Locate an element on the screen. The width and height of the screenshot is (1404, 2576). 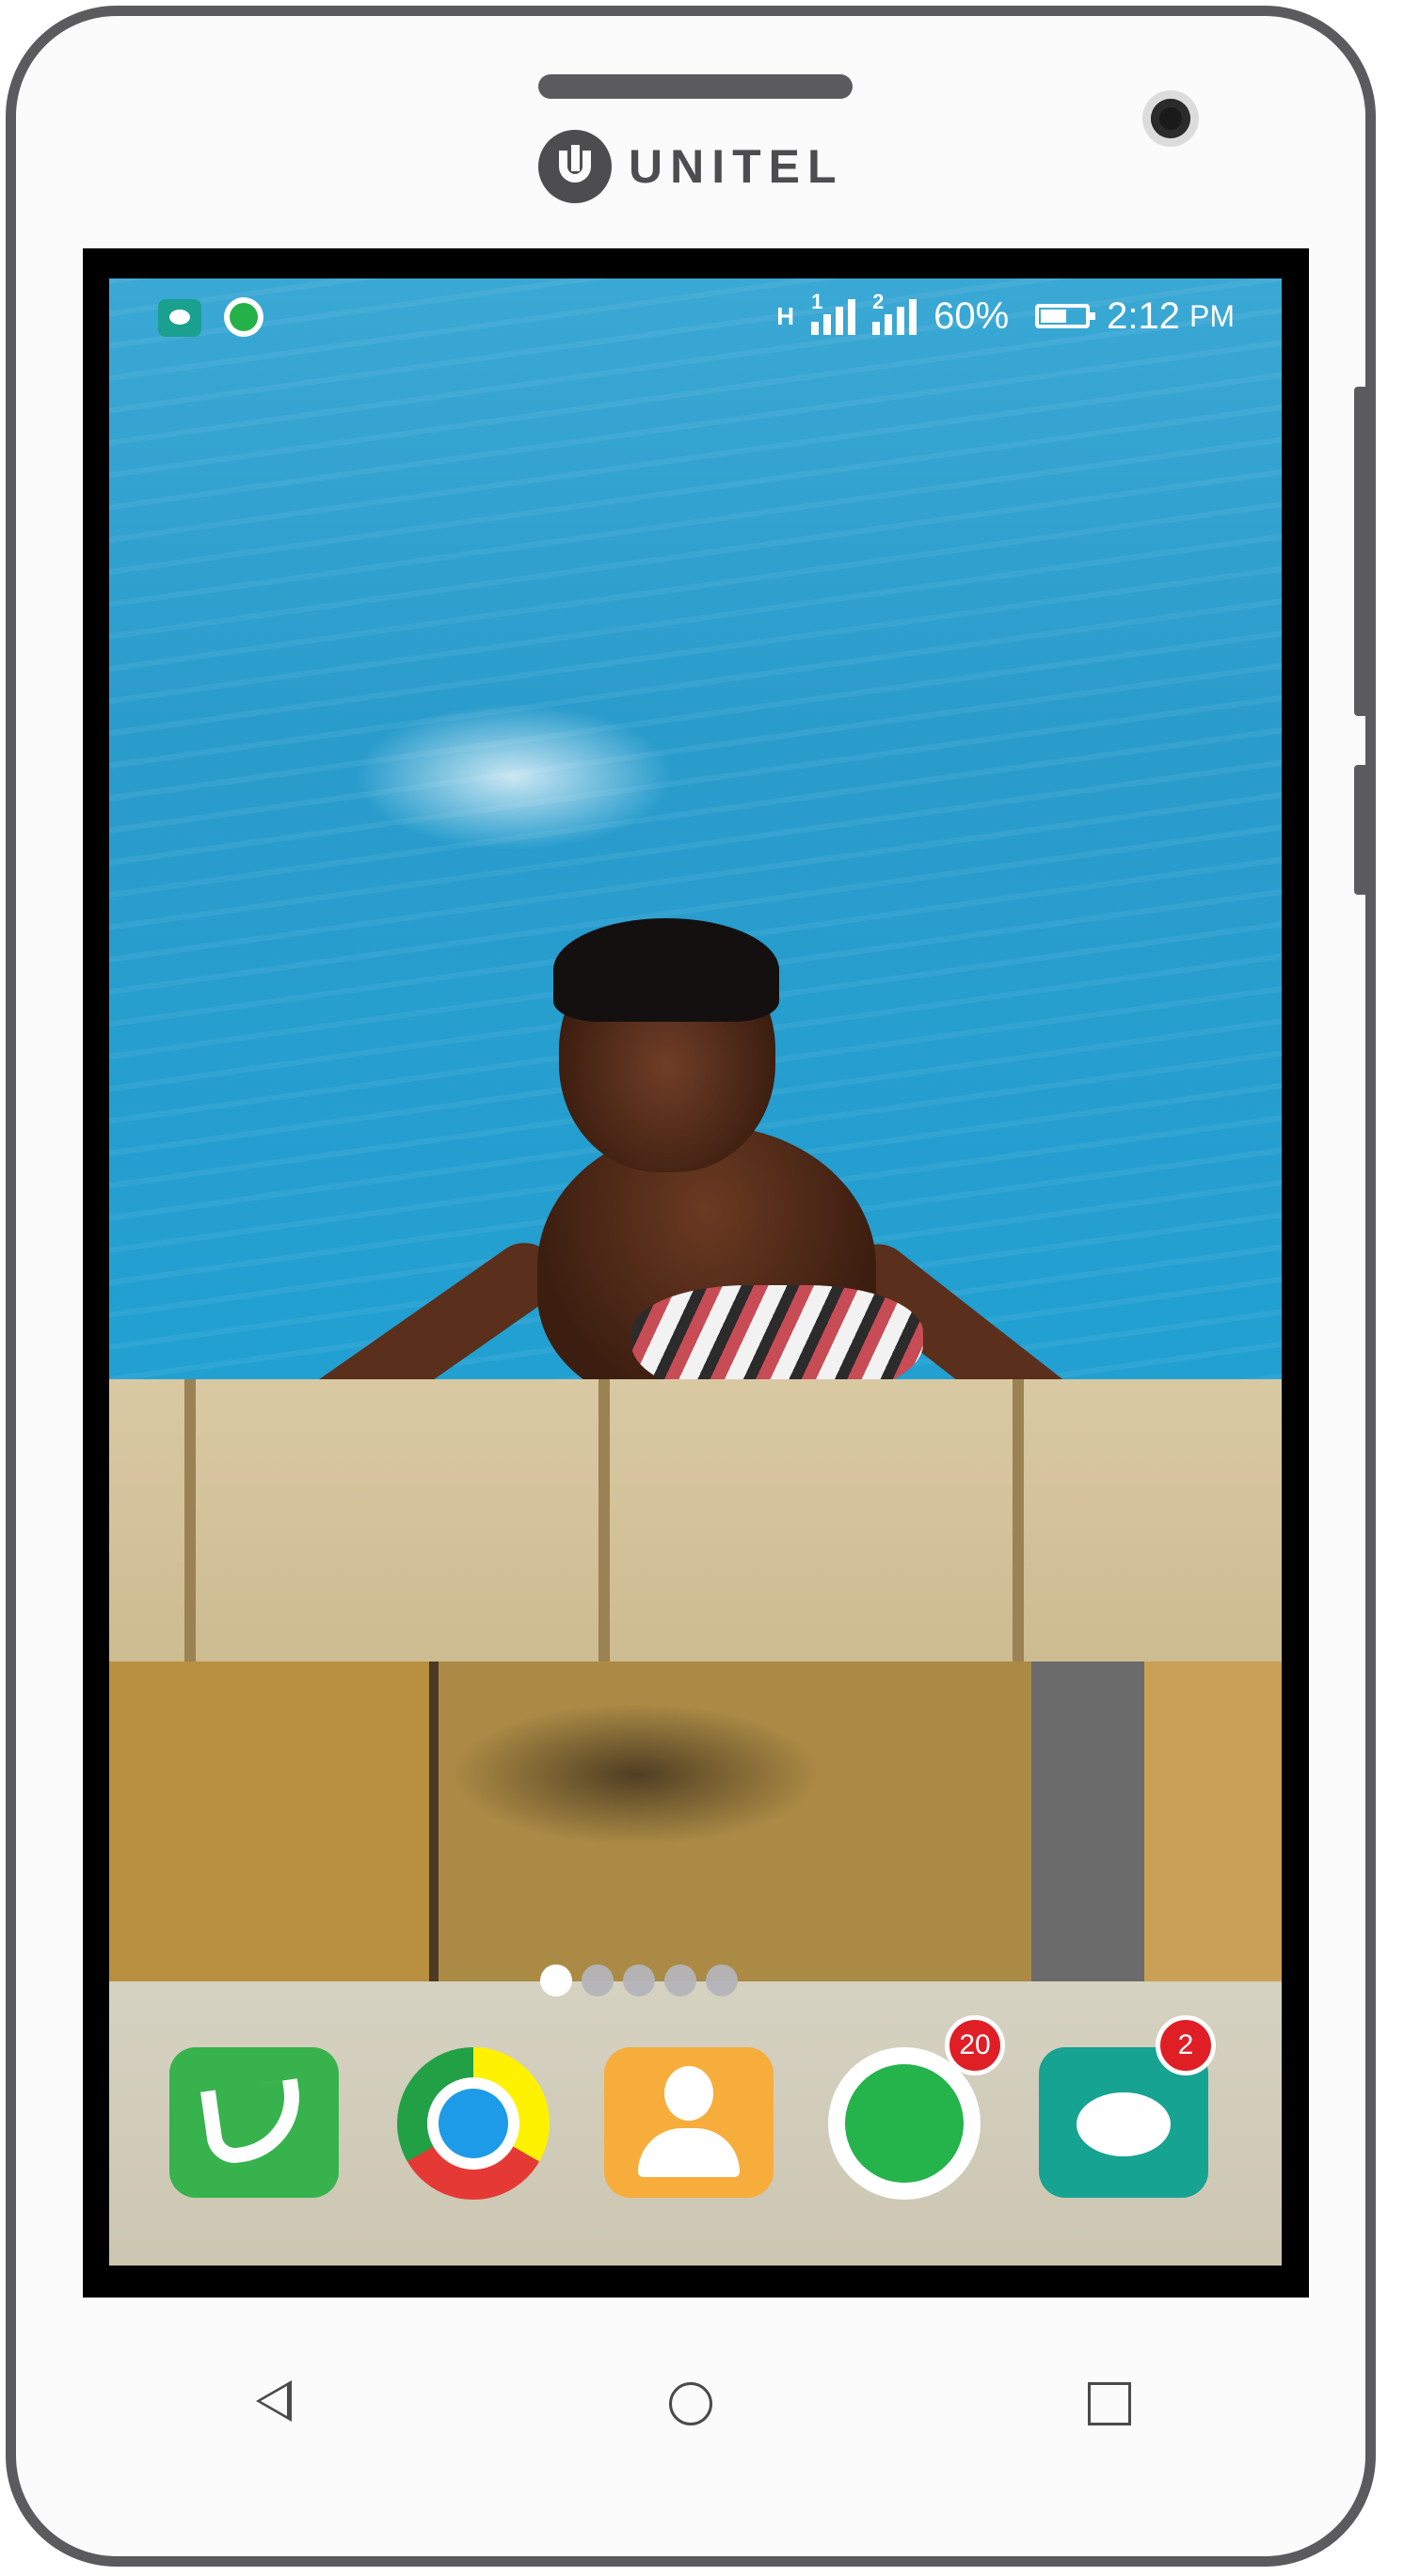
phone-icon is located at coordinates (254, 2122).